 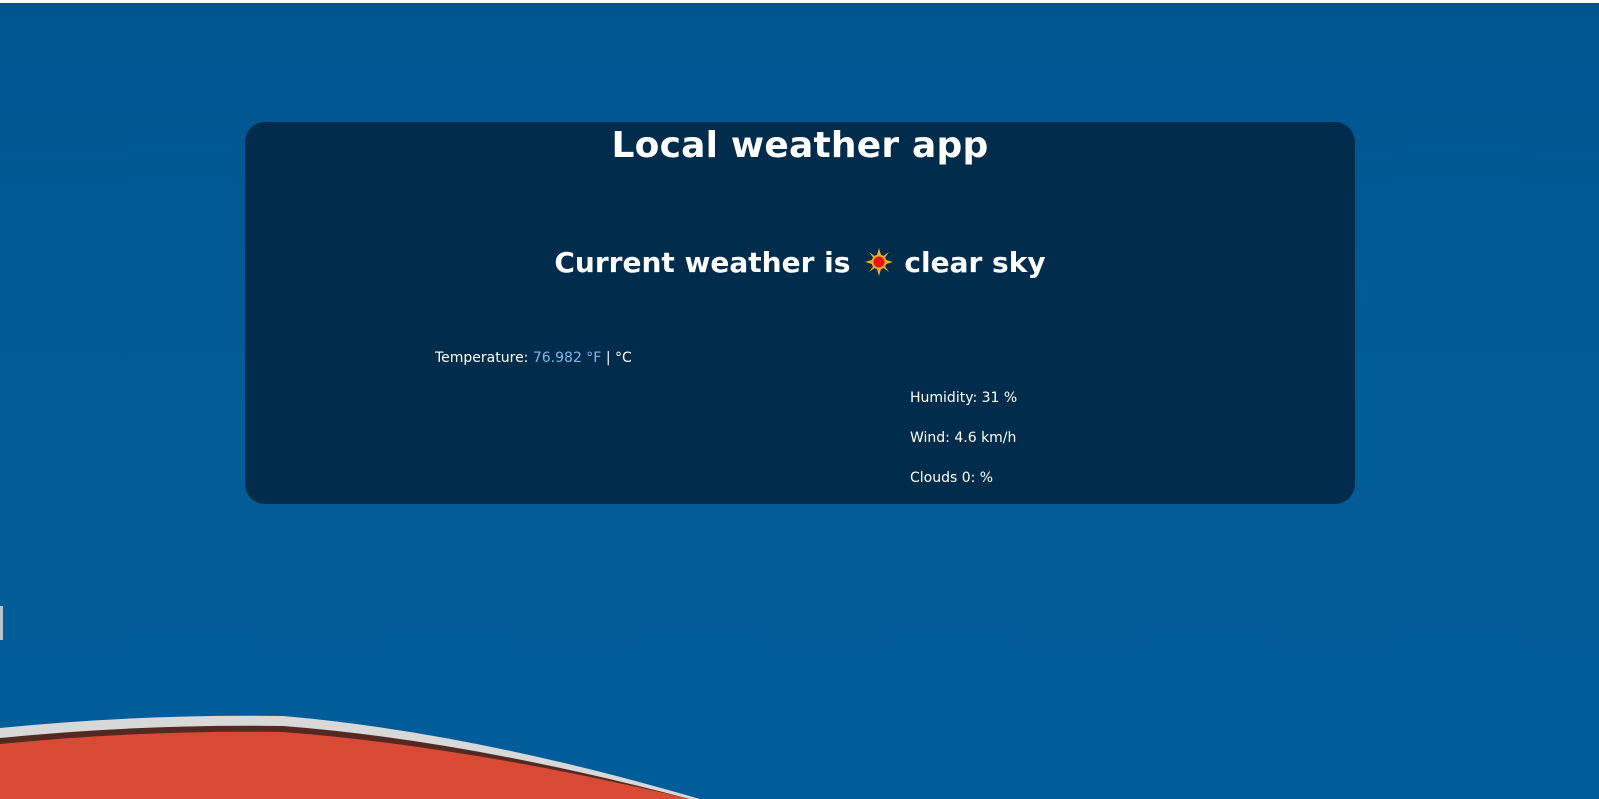 What do you see at coordinates (482, 358) in the screenshot?
I see `temperature-label: Temperature:` at bounding box center [482, 358].